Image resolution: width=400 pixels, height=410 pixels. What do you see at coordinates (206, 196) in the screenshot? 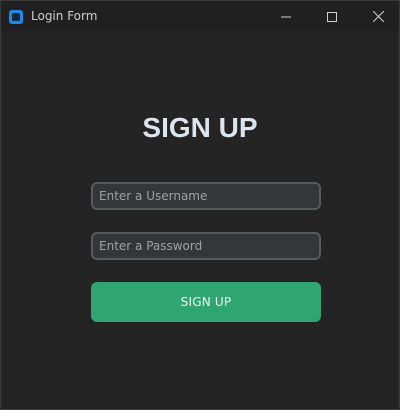
I see `username-field` at bounding box center [206, 196].